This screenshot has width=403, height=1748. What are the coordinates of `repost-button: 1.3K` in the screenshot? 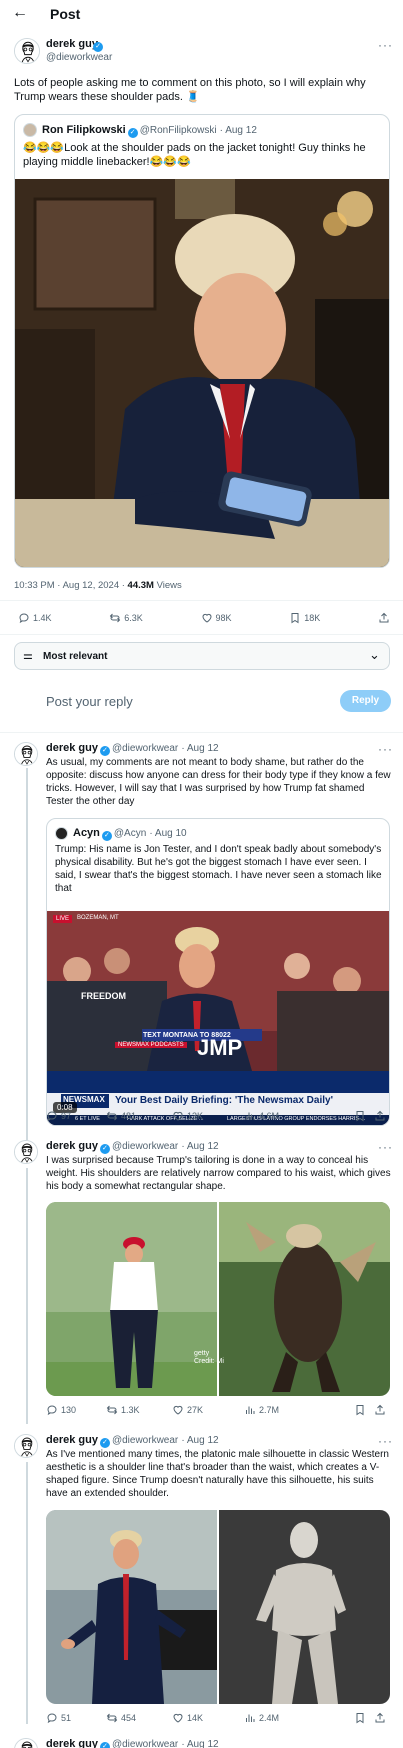 It's located at (139, 1410).